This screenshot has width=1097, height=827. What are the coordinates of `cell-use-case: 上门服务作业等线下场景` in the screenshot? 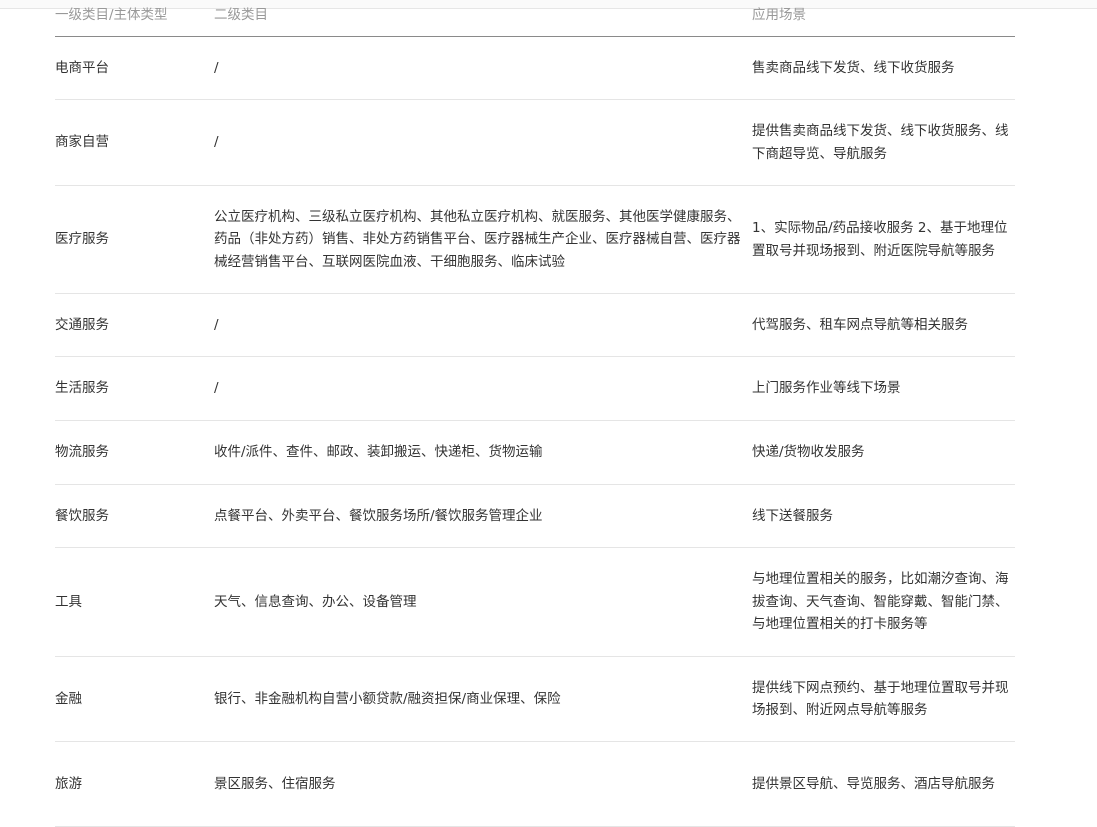 It's located at (826, 388).